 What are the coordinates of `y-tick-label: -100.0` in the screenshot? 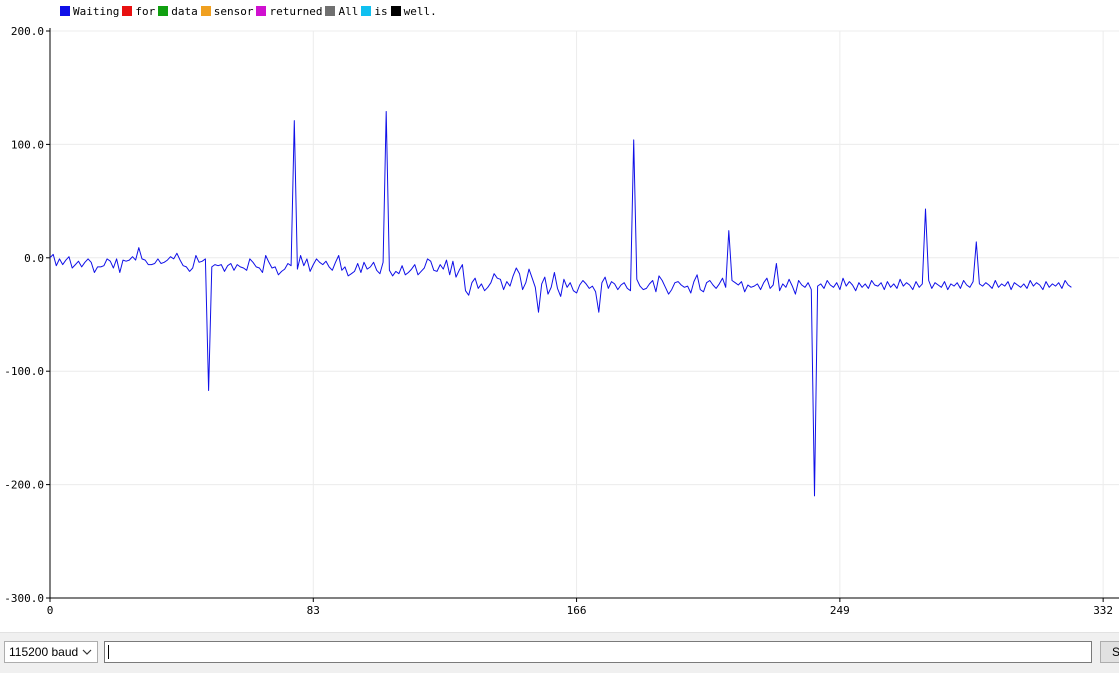 It's located at (24, 371).